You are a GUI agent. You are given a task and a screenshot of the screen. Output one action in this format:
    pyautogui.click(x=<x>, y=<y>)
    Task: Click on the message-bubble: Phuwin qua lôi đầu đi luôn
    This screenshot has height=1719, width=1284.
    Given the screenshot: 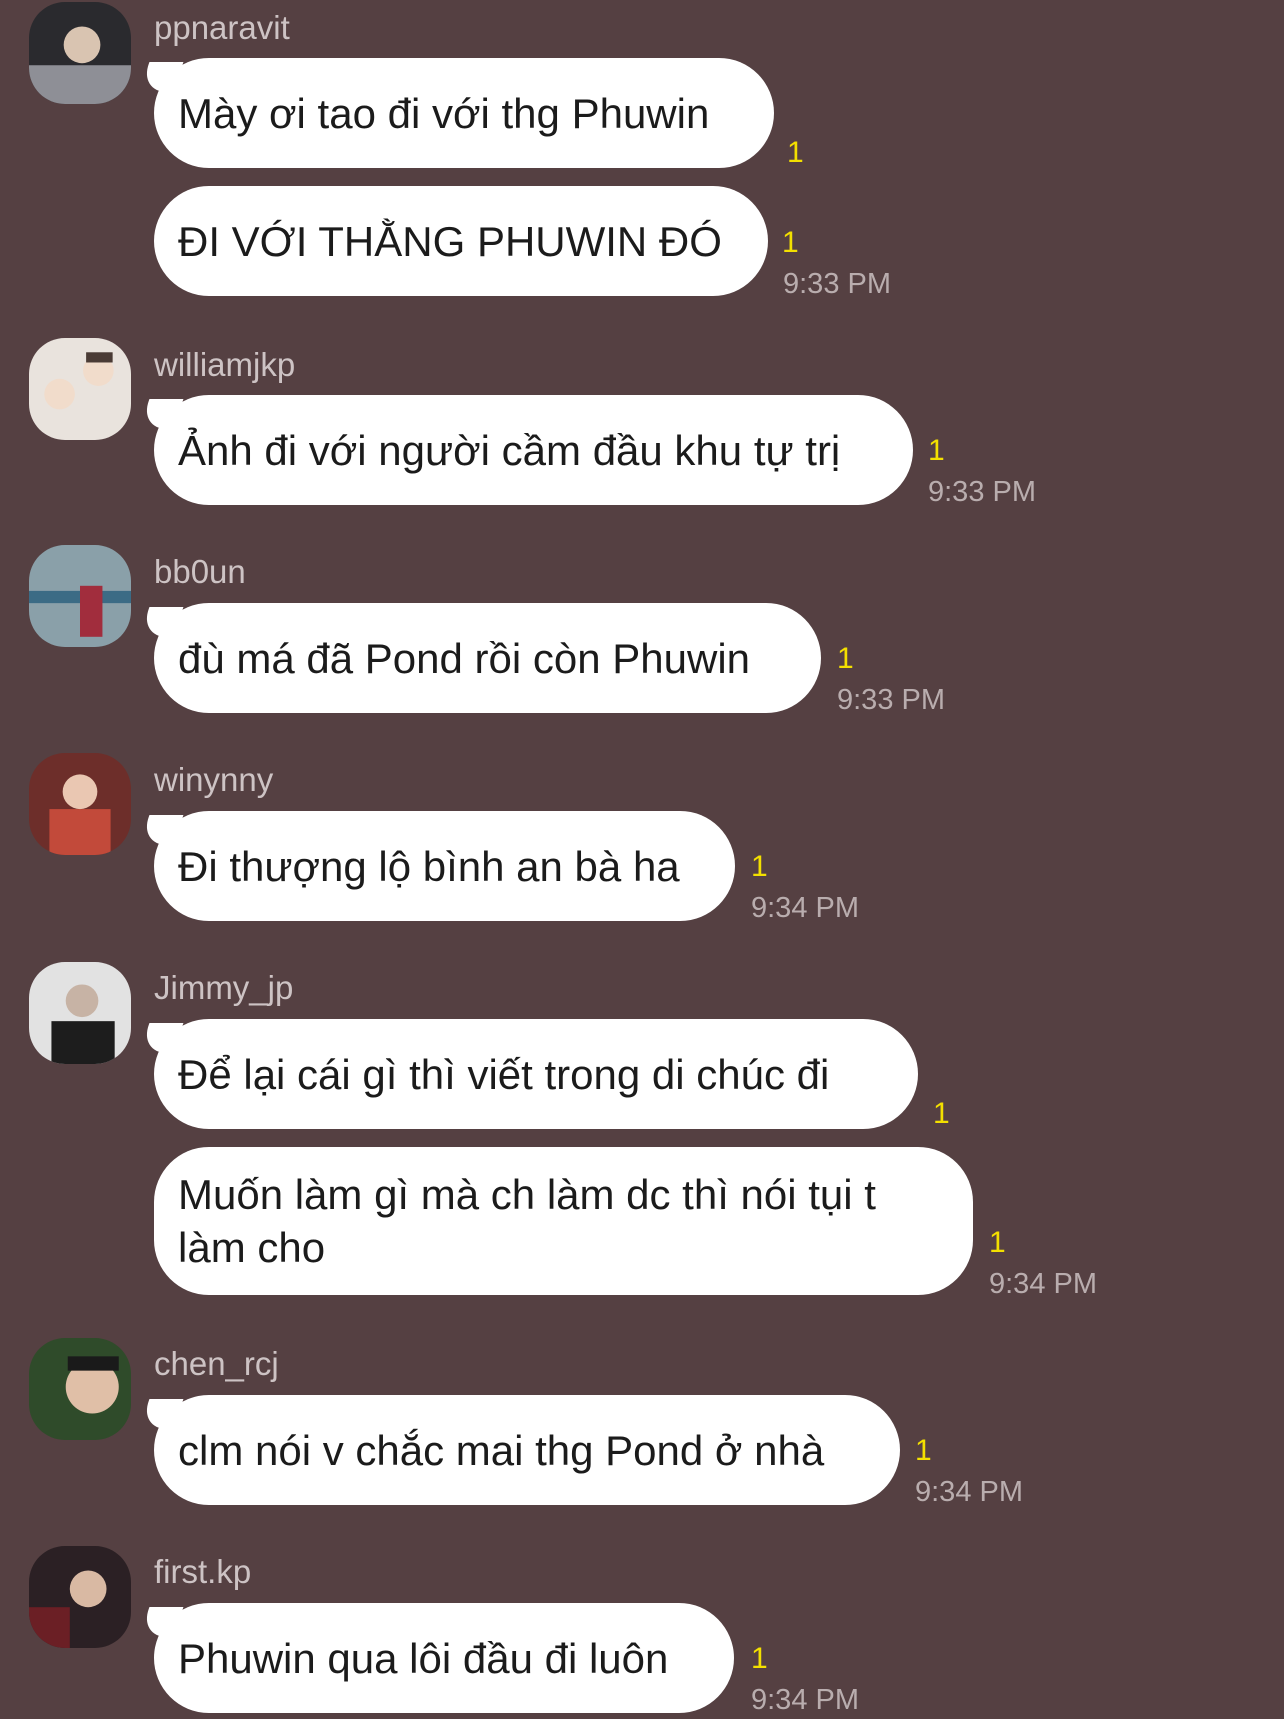 What is the action you would take?
    pyautogui.click(x=444, y=1658)
    